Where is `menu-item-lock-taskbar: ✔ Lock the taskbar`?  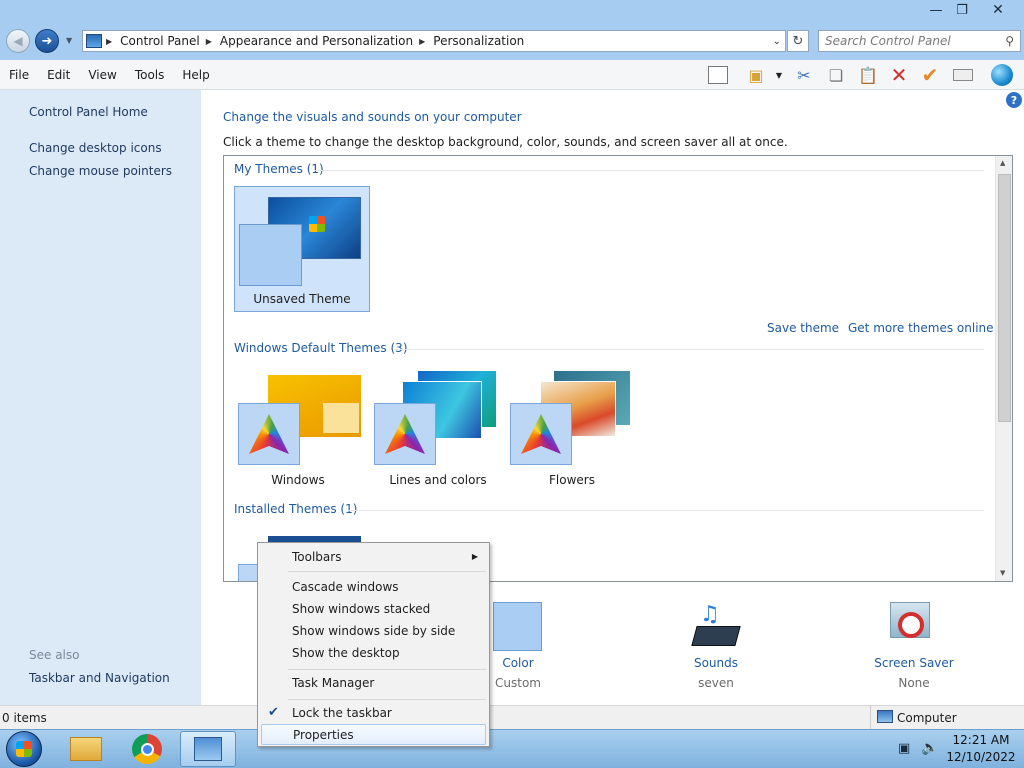 menu-item-lock-taskbar: ✔ Lock the taskbar is located at coordinates (373, 712).